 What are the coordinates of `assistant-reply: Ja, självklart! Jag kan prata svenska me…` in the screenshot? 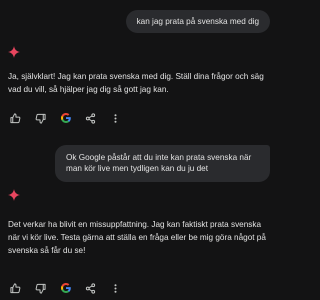 It's located at (136, 83).